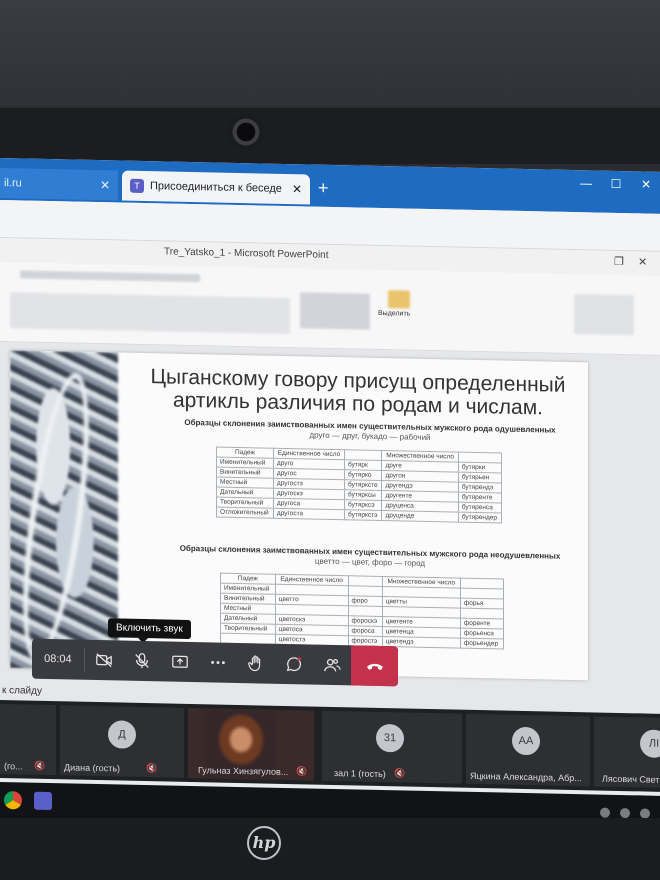 This screenshot has height=880, width=660. I want to click on tooltip: Включить звук, so click(149, 628).